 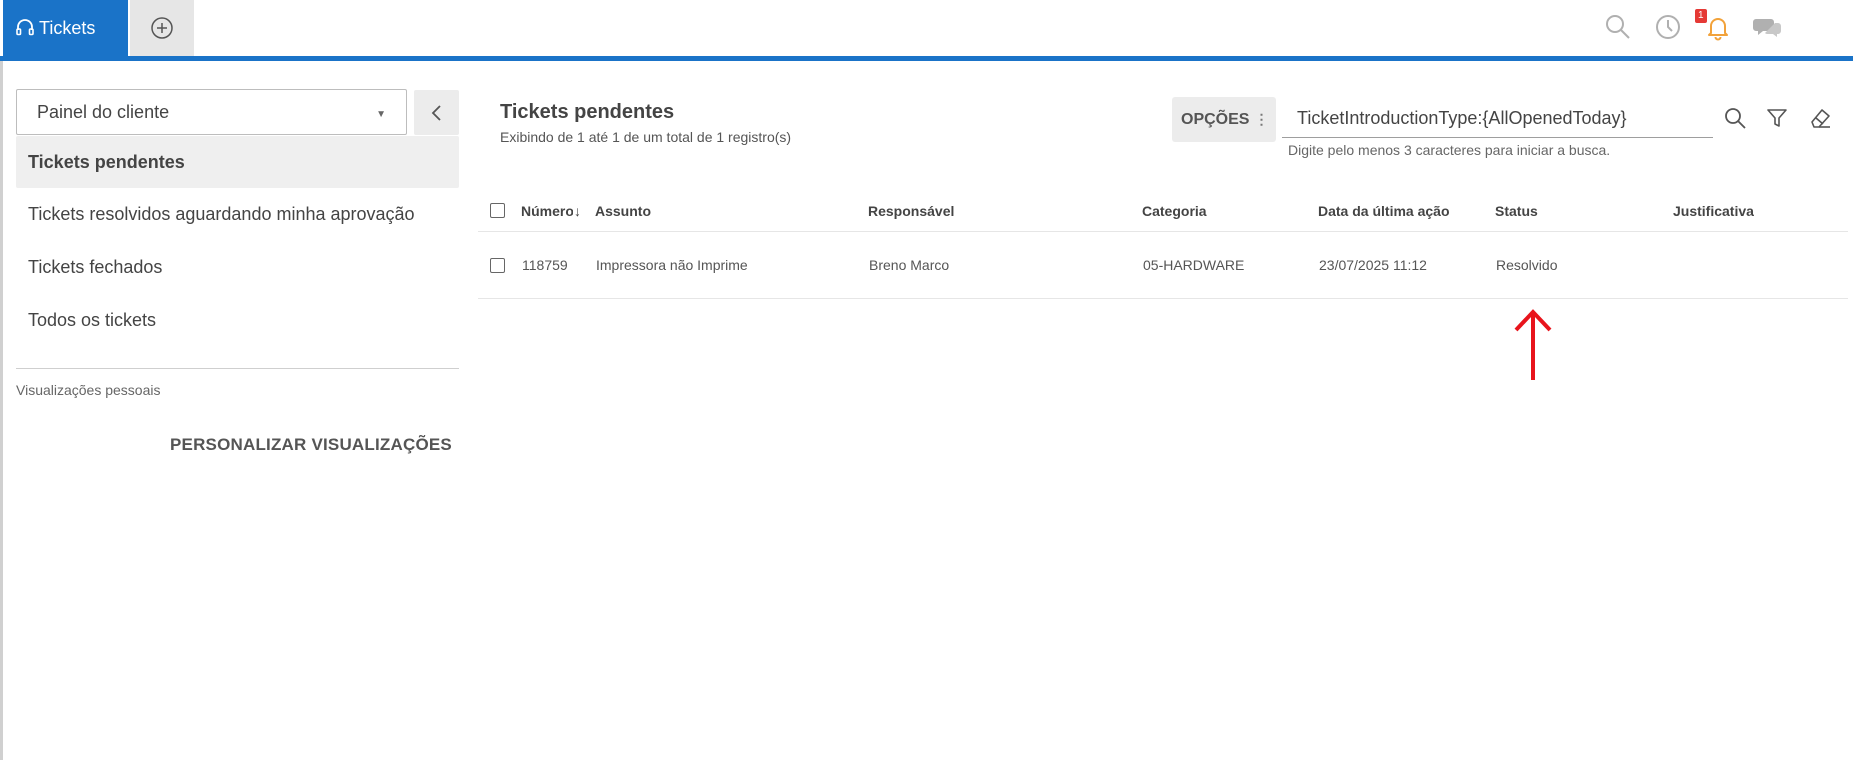 What do you see at coordinates (1, 380) in the screenshot?
I see `left-edge` at bounding box center [1, 380].